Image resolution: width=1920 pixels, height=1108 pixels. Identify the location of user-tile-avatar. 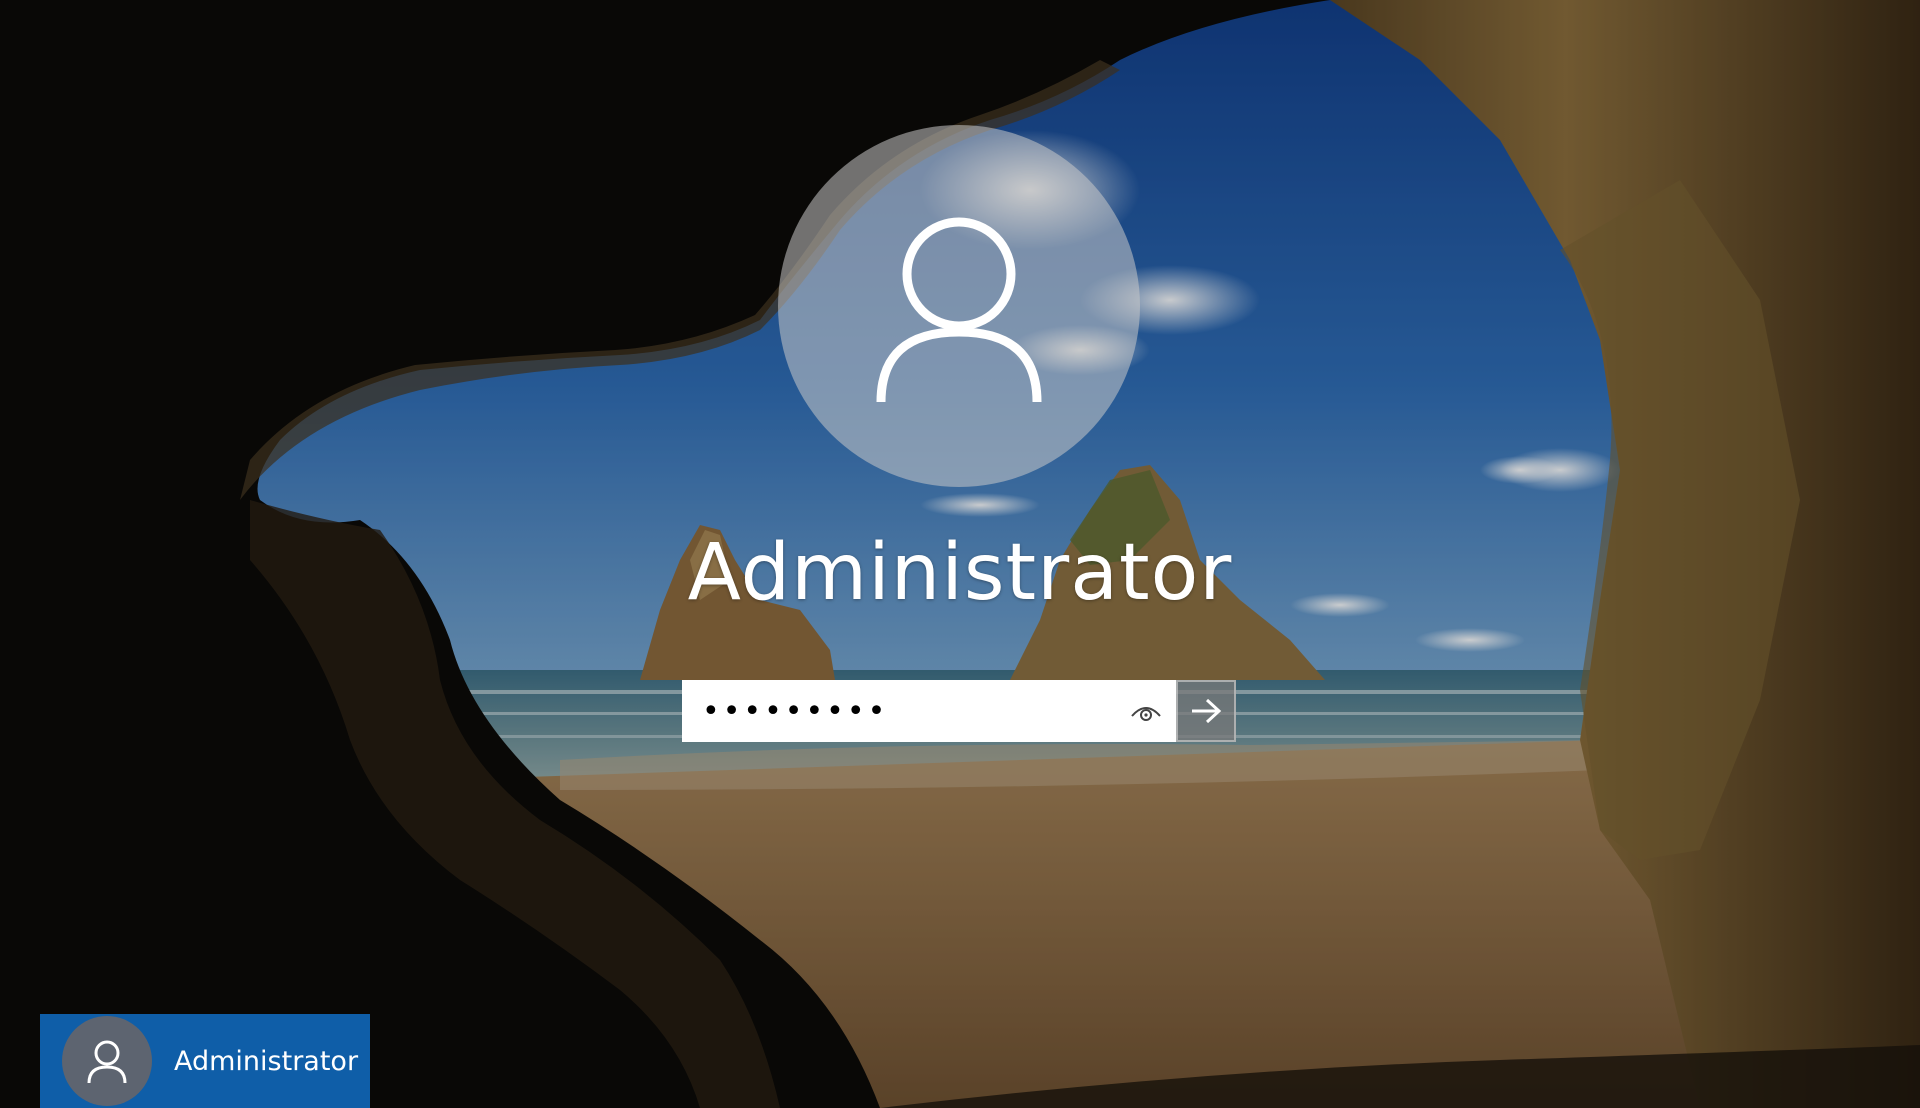
(107, 1061).